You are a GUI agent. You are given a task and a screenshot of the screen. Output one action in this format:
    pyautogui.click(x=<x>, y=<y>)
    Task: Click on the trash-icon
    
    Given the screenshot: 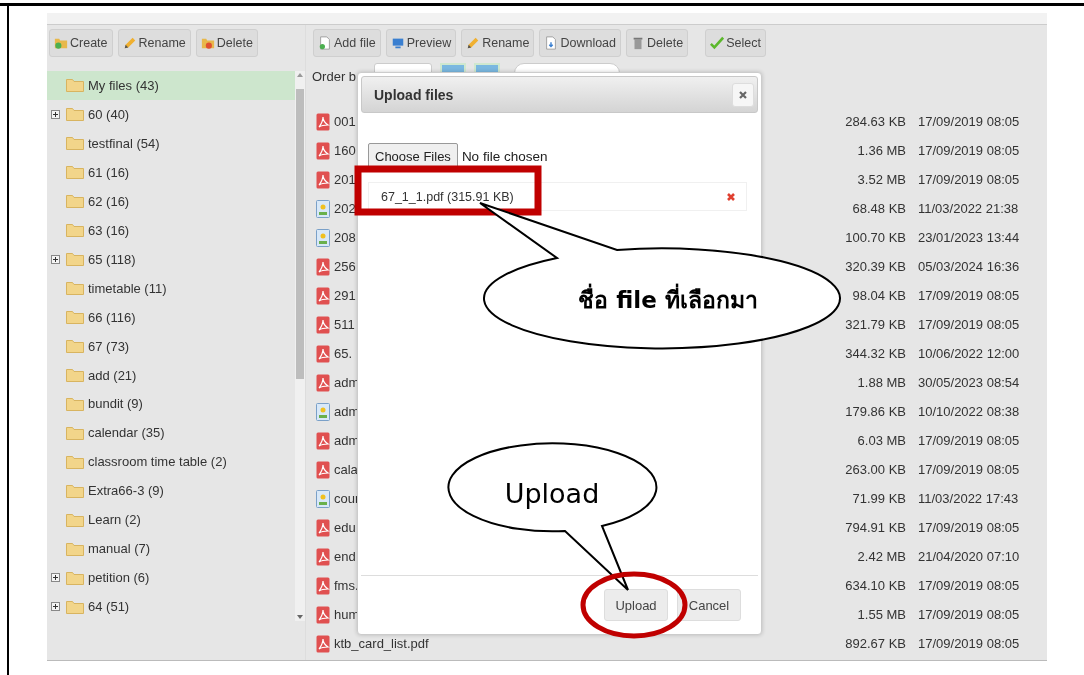 What is the action you would take?
    pyautogui.click(x=638, y=43)
    